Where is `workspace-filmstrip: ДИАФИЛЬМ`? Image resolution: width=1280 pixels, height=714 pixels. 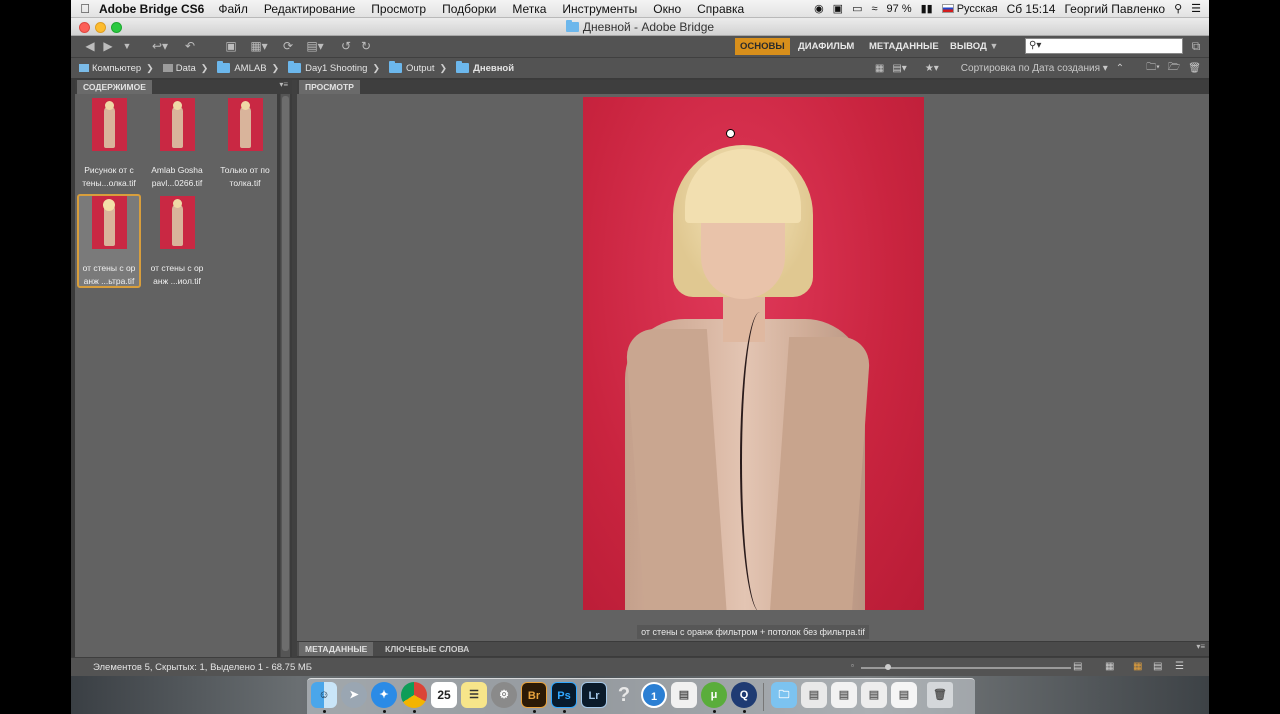
workspace-filmstrip: ДИАФИЛЬМ is located at coordinates (826, 46).